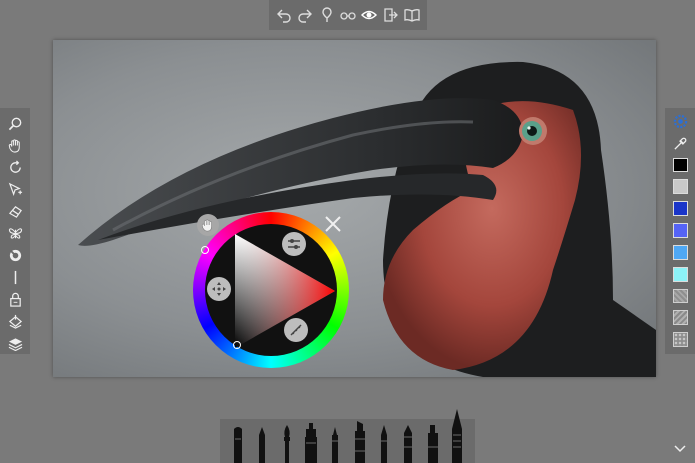 This screenshot has height=463, width=695. I want to click on export-icon, so click(391, 15).